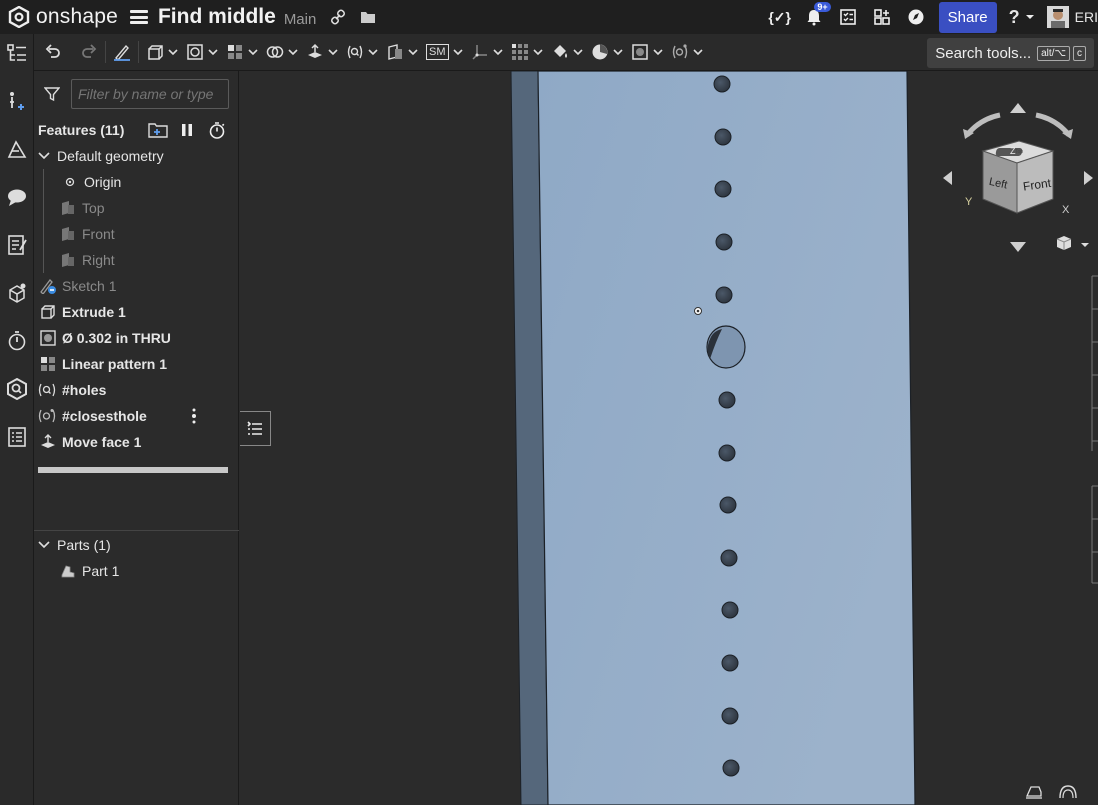  I want to click on tree-item-sketch1: Sketch 1, so click(136, 286).